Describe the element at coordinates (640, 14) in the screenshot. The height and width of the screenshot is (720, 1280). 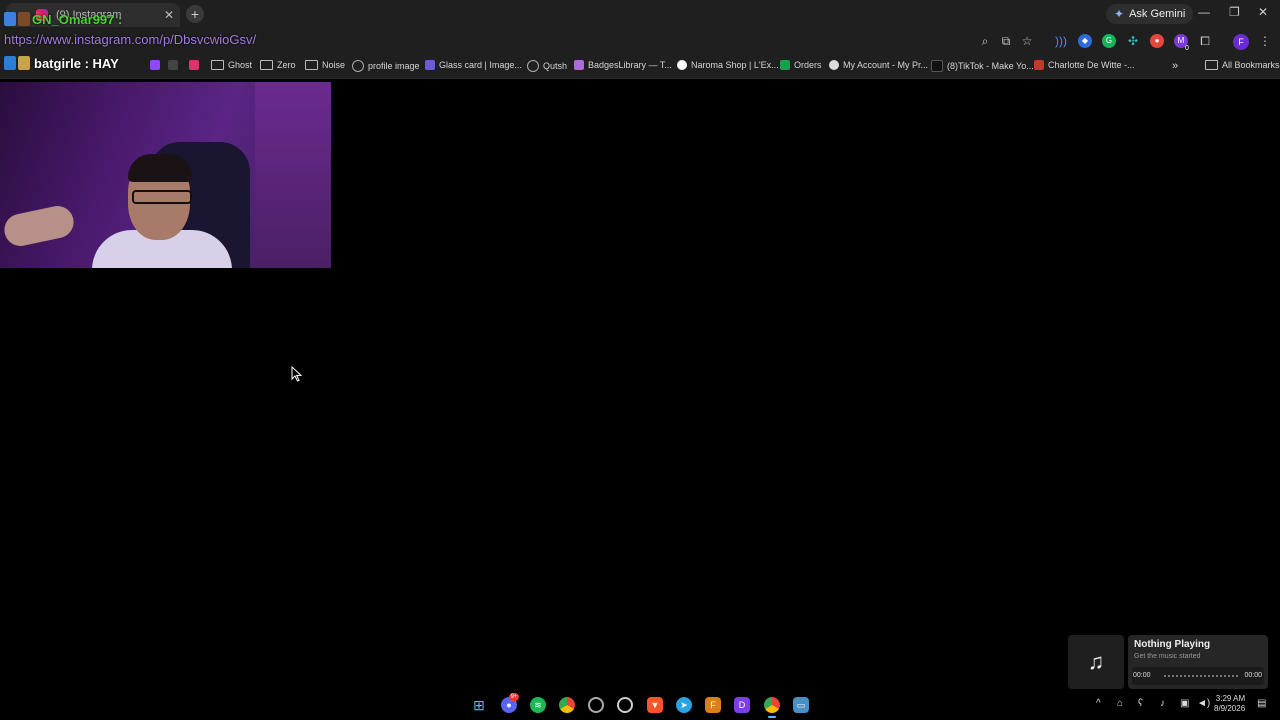
I see `tab-bar: (9) Instagram ✕ + ✦ Ask Gemini — ❐ ✕` at that location.